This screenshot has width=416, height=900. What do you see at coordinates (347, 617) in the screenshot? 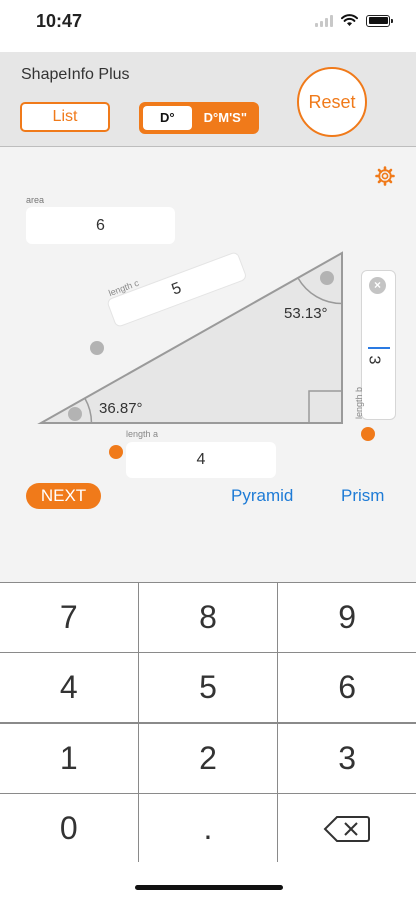
I see `key-9: 9` at bounding box center [347, 617].